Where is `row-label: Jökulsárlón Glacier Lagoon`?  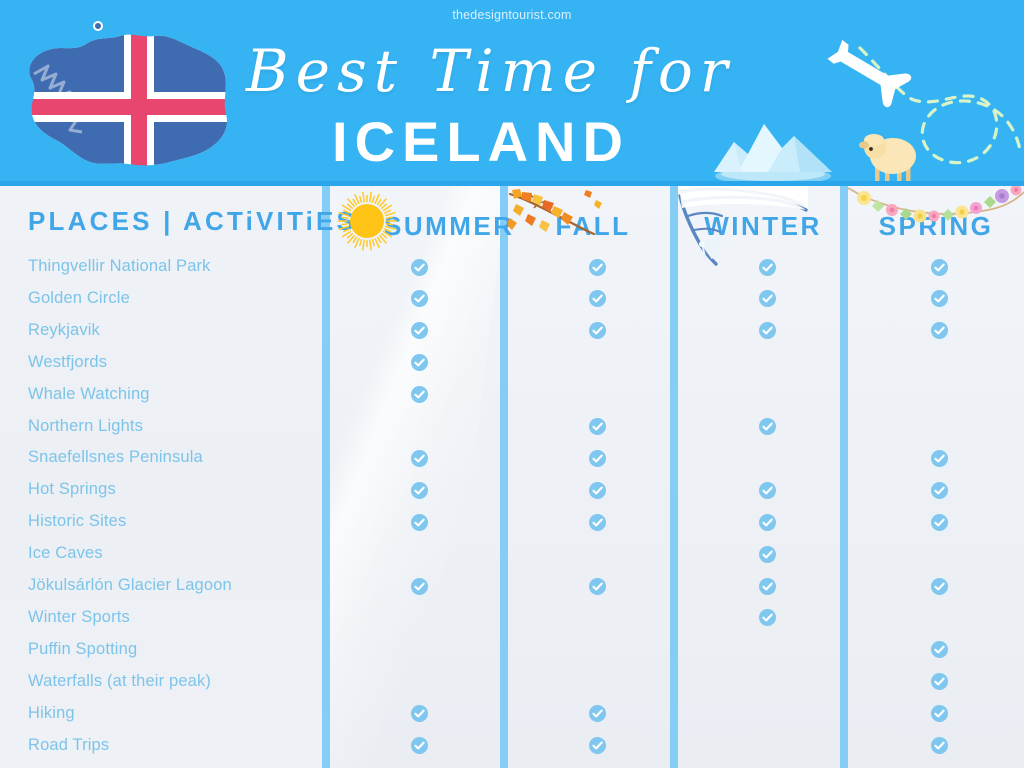
row-label: Jökulsárlón Glacier Lagoon is located at coordinates (130, 585).